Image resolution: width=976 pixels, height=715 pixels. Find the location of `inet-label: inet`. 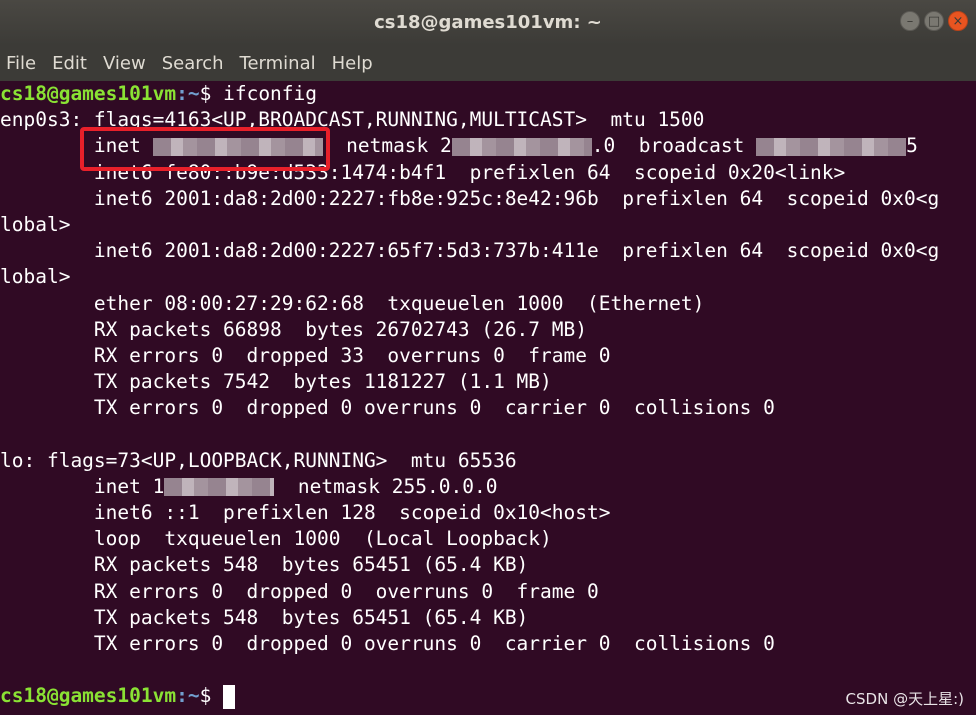

inet-label: inet is located at coordinates (76, 146).